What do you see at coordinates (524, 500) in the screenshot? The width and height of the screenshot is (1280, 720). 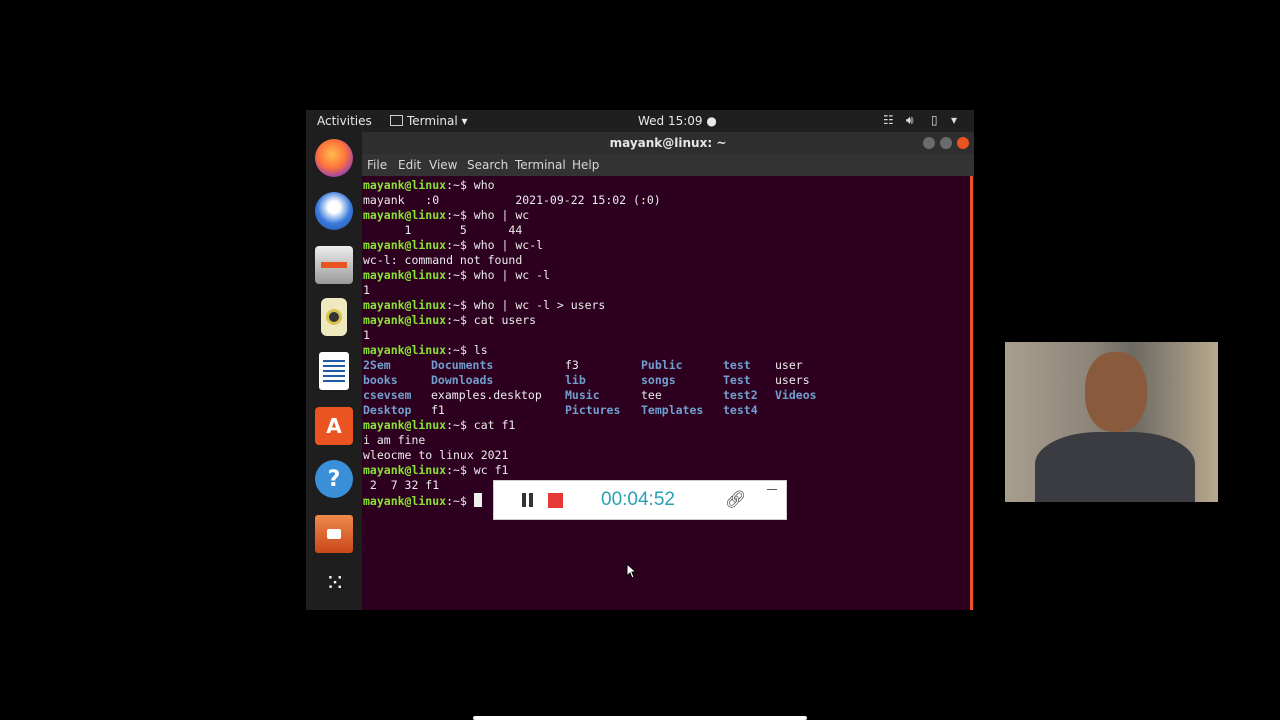 I see `pause-icon` at bounding box center [524, 500].